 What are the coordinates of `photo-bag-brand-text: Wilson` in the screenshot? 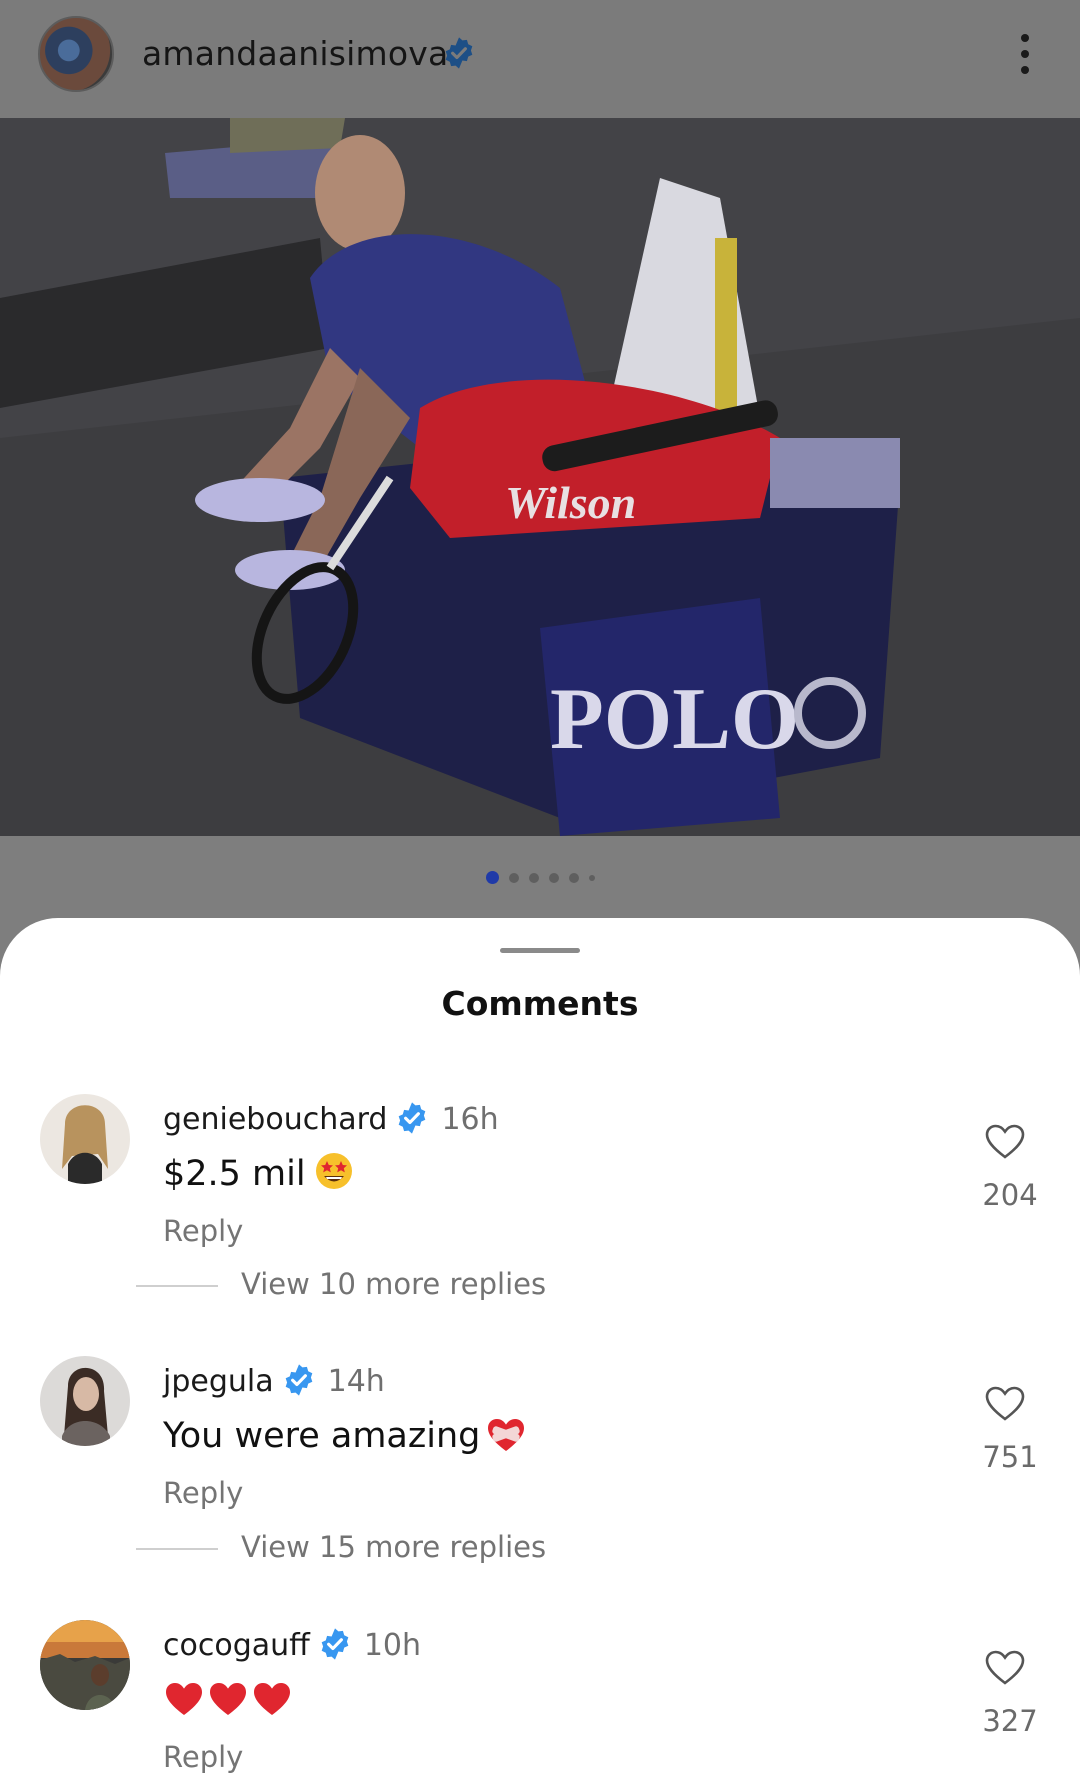 It's located at (570, 502).